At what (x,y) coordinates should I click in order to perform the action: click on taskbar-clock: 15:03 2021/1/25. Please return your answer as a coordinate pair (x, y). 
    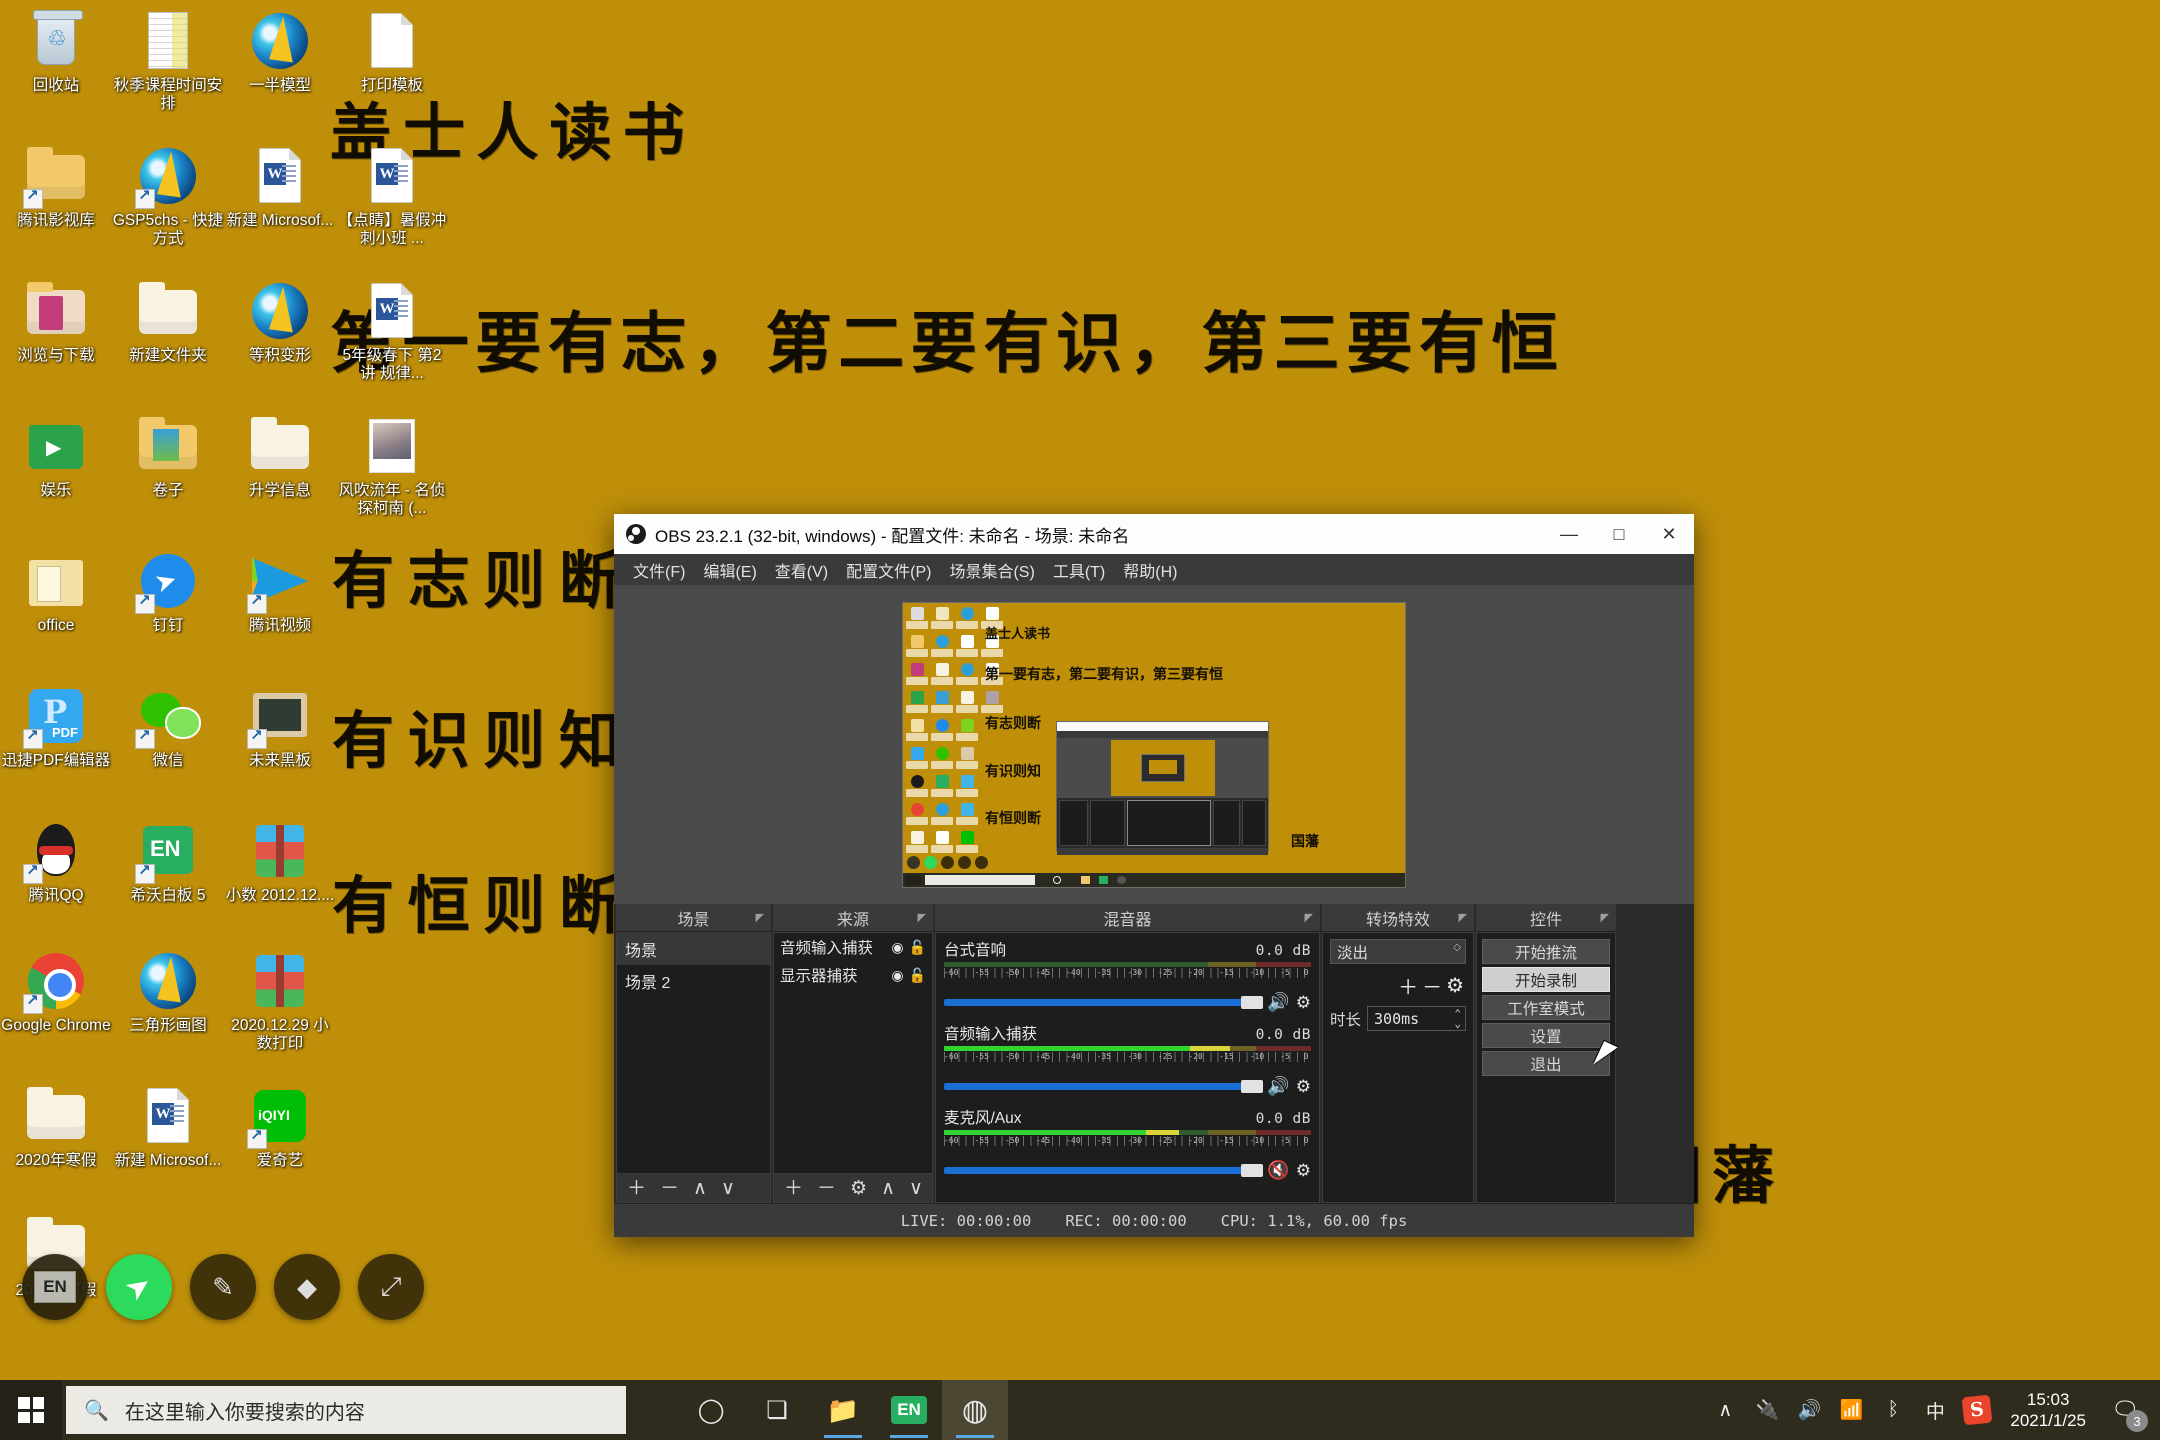
    Looking at the image, I should click on (2048, 1410).